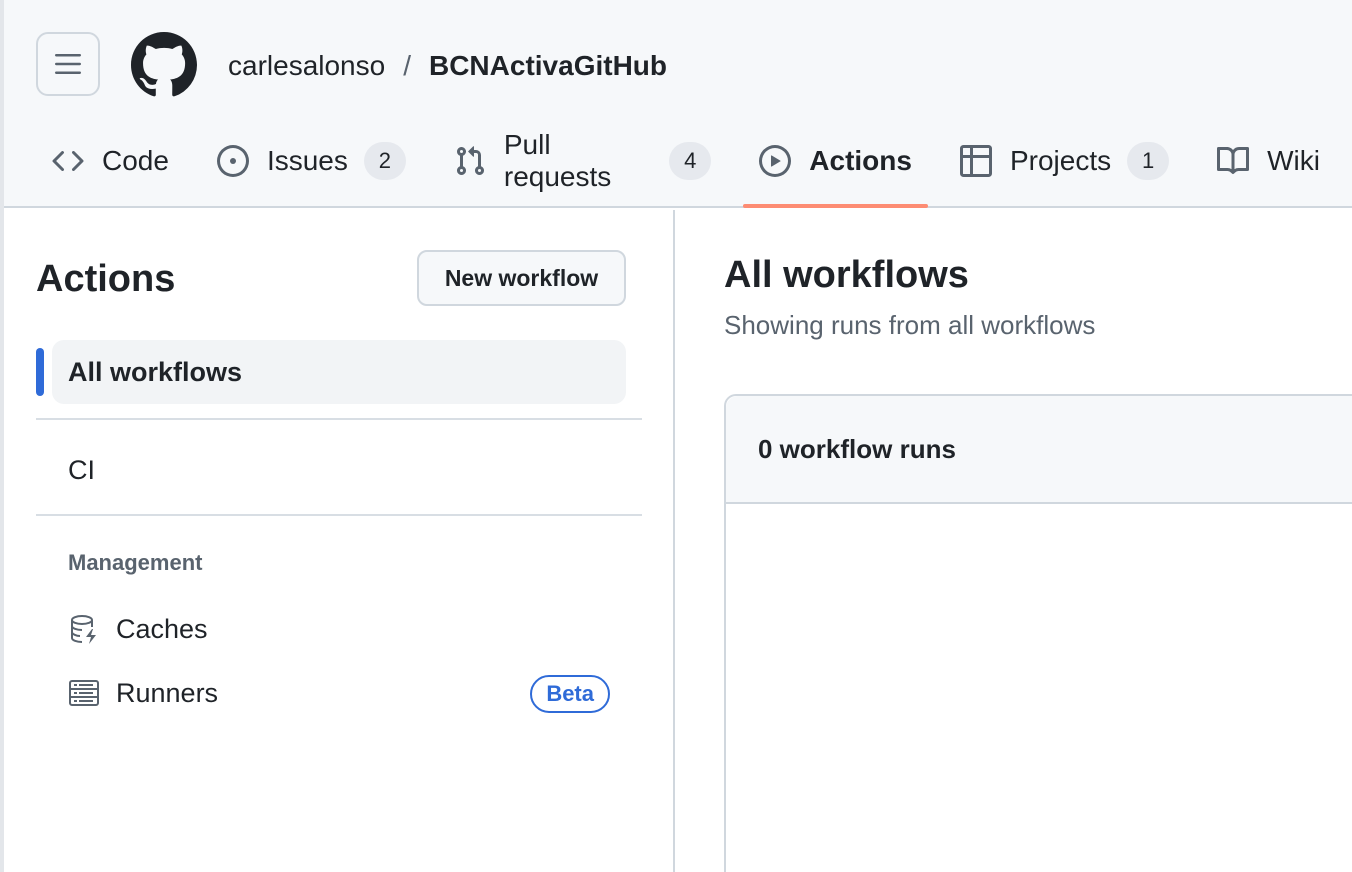  I want to click on menu-button, so click(68, 64).